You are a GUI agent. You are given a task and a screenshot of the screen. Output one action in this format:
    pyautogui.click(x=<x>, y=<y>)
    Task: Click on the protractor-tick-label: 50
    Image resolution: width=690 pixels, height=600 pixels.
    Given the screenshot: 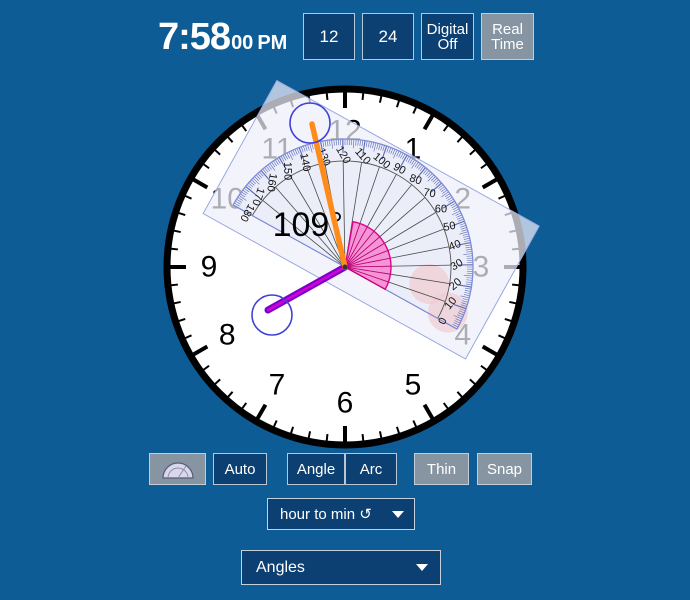 What is the action you would take?
    pyautogui.click(x=449, y=227)
    